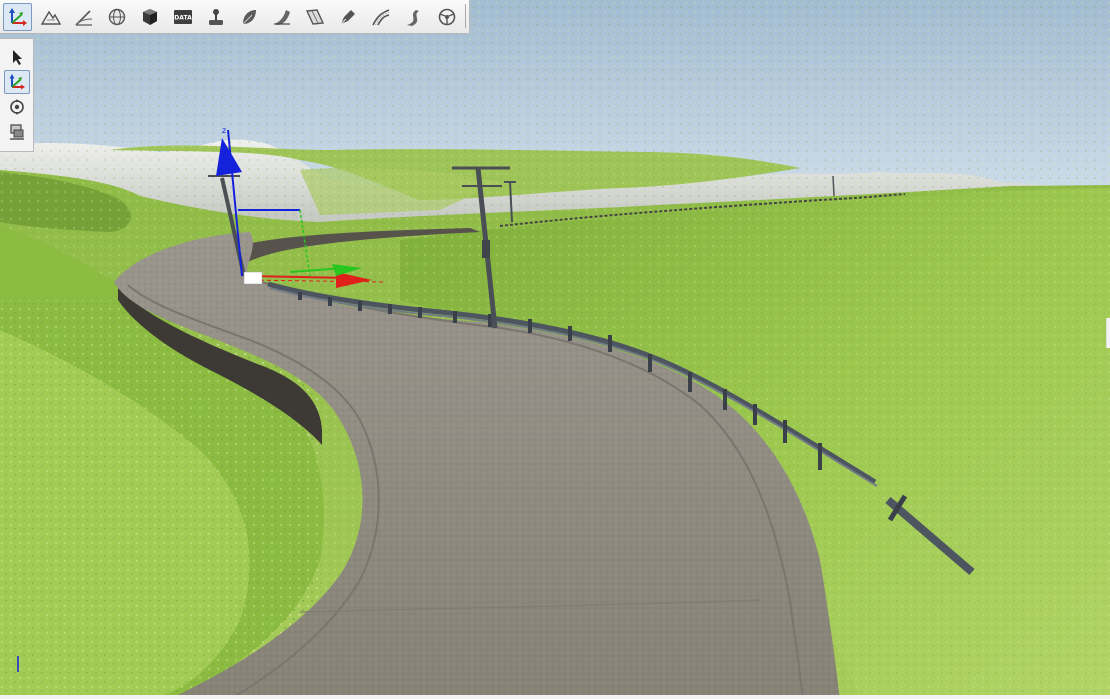 This screenshot has width=1110, height=699. I want to click on s-curve-icon, so click(412, 17).